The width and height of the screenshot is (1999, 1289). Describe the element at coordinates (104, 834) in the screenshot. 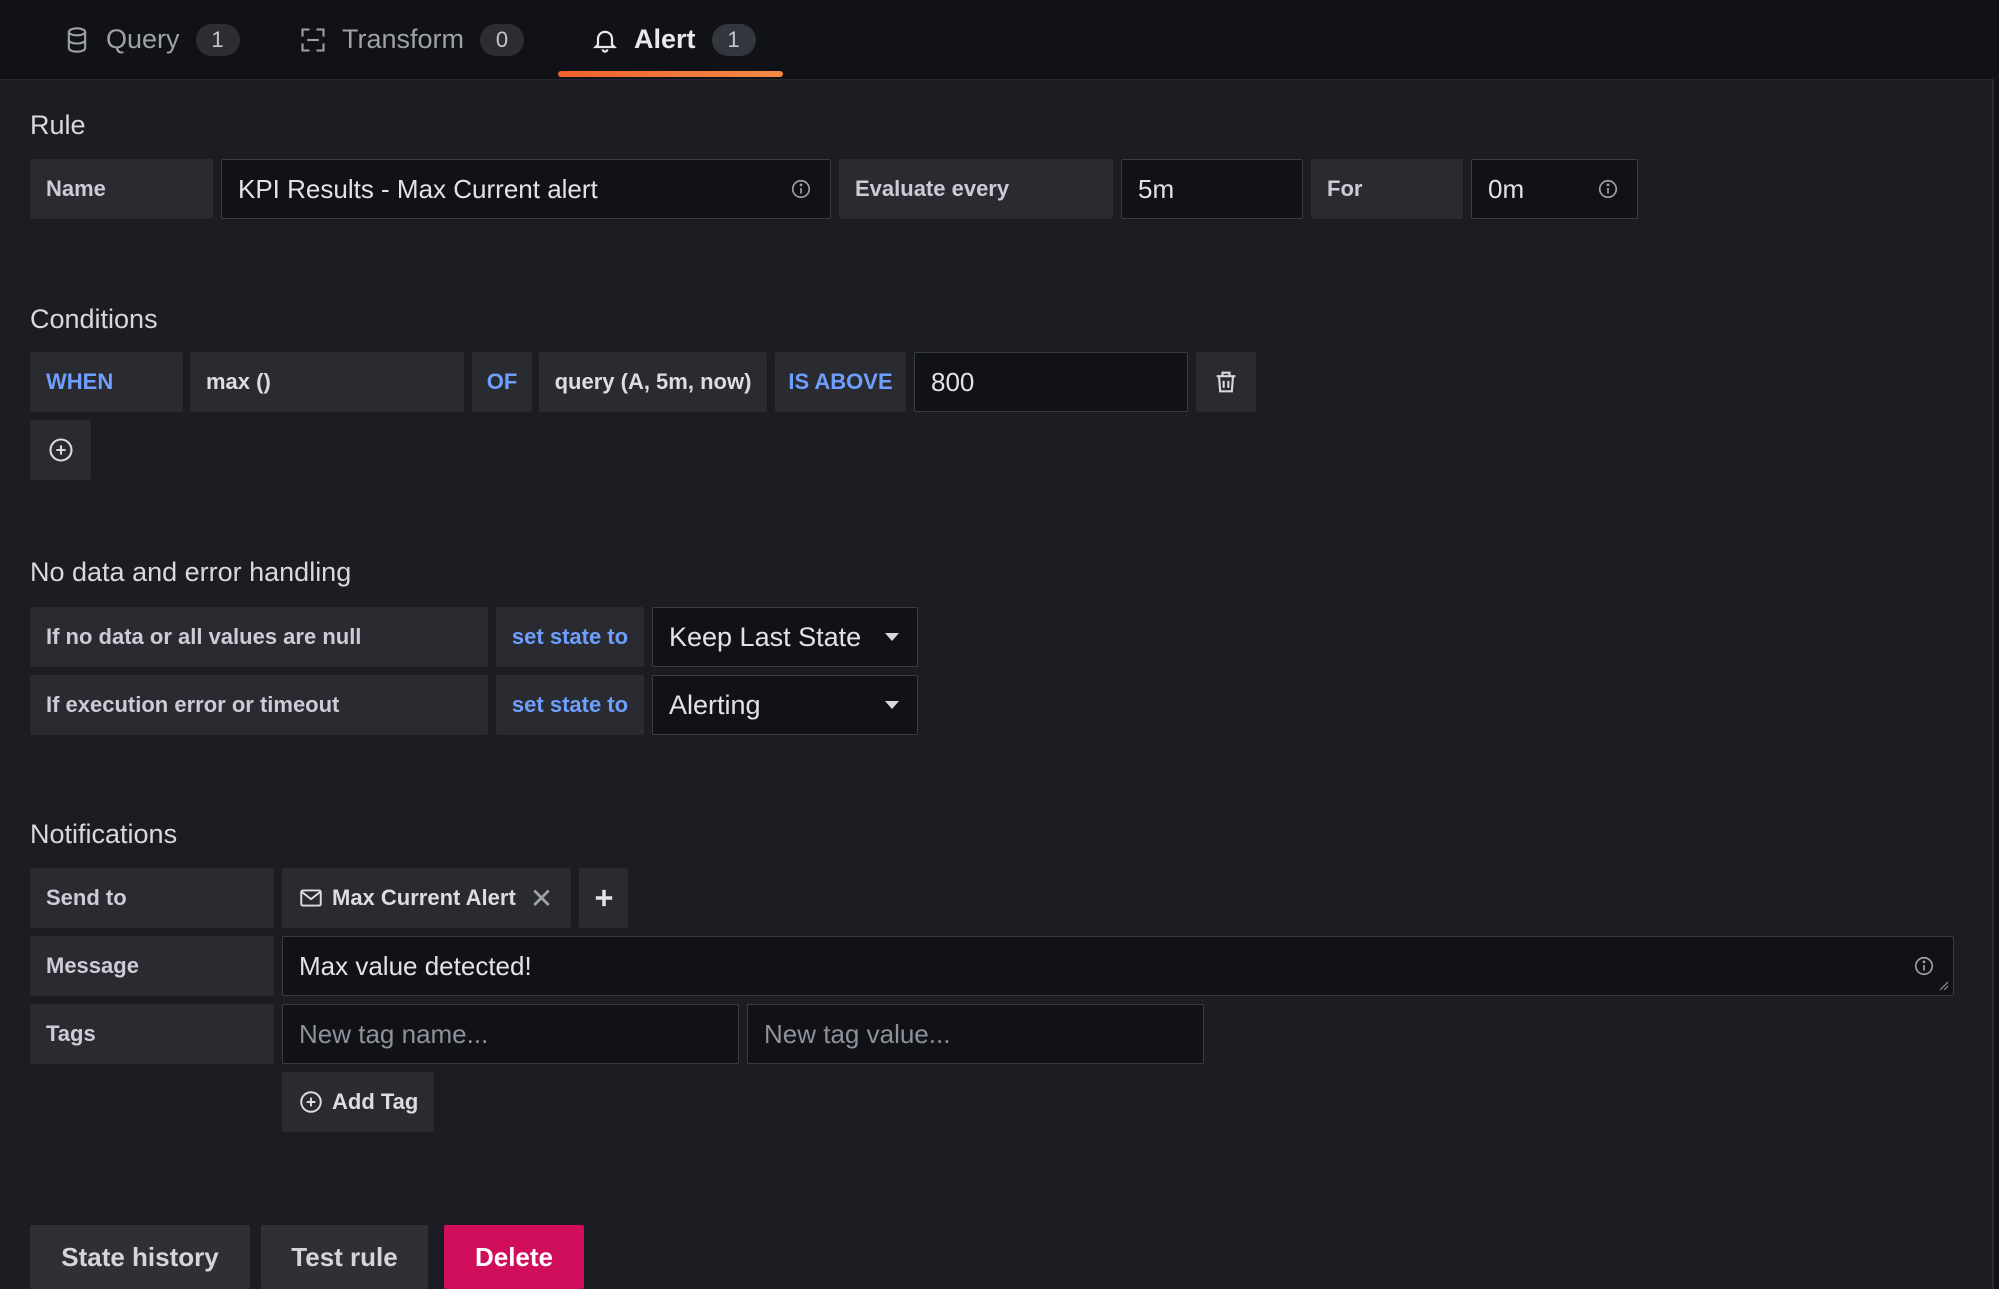

I see `notifications-section-title: Notifications` at that location.